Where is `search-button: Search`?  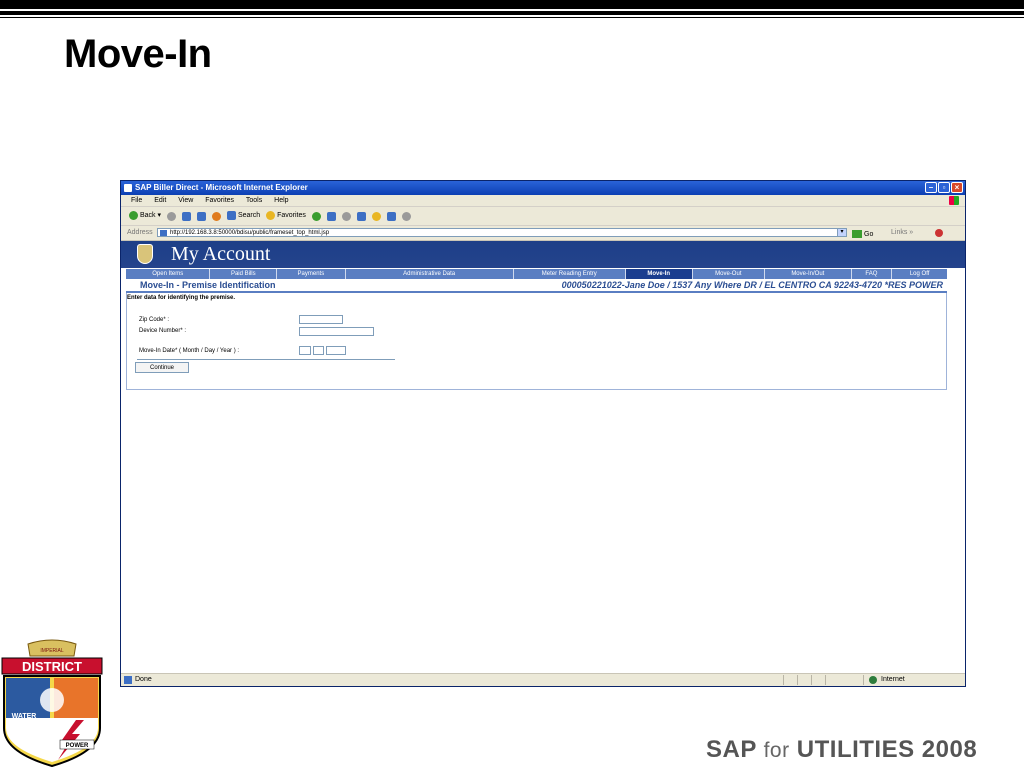 search-button: Search is located at coordinates (243, 216).